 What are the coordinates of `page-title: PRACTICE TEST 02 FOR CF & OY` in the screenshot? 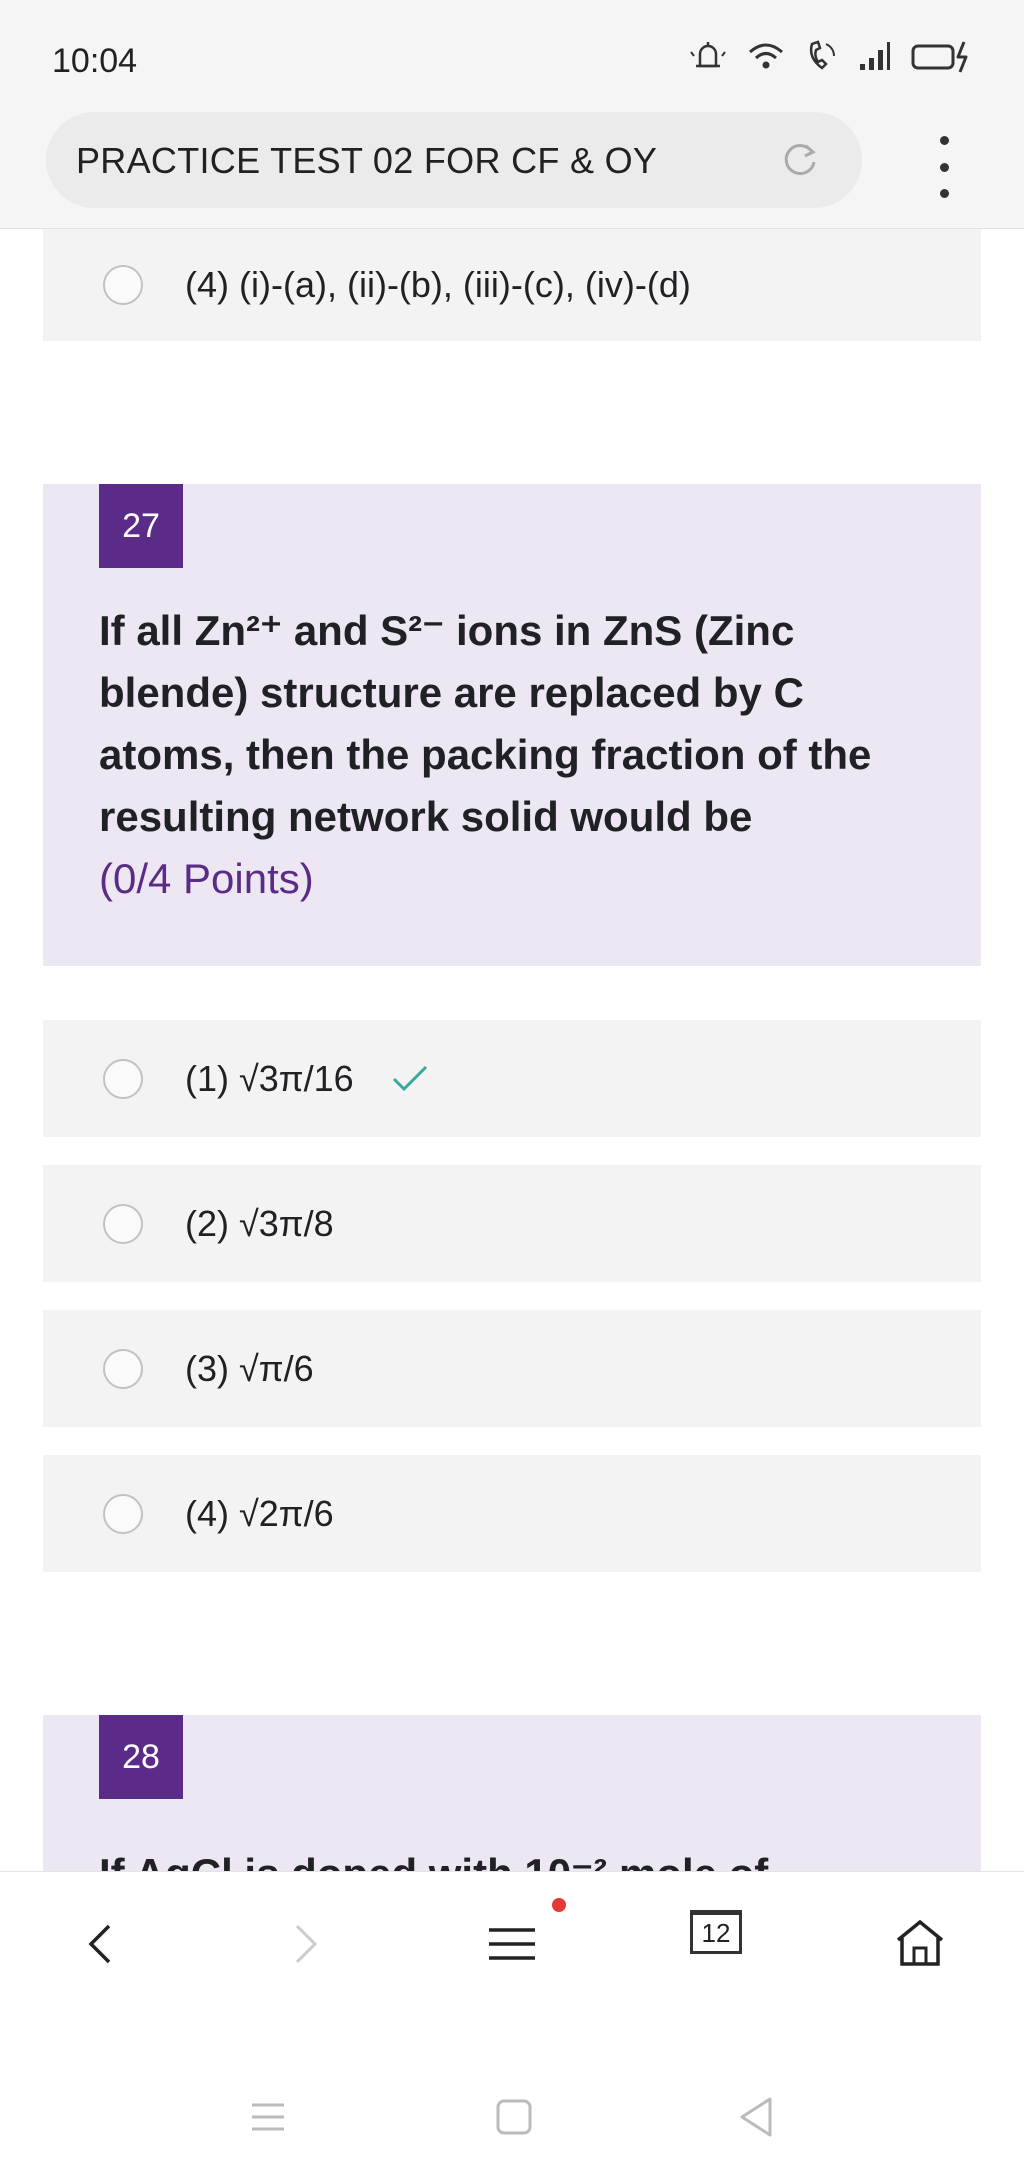 It's located at (367, 160).